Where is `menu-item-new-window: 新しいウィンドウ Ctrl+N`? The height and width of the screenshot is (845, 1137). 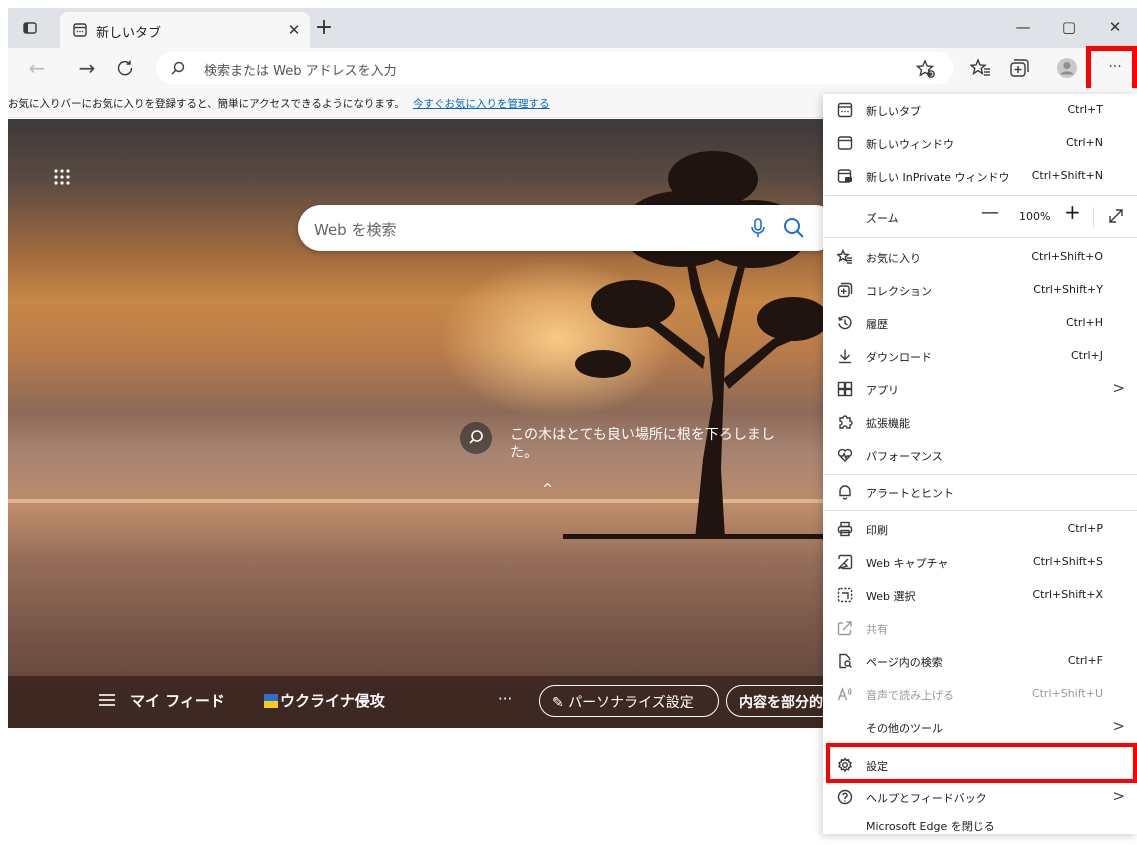 menu-item-new-window: 新しいウィンドウ Ctrl+N is located at coordinates (980, 143).